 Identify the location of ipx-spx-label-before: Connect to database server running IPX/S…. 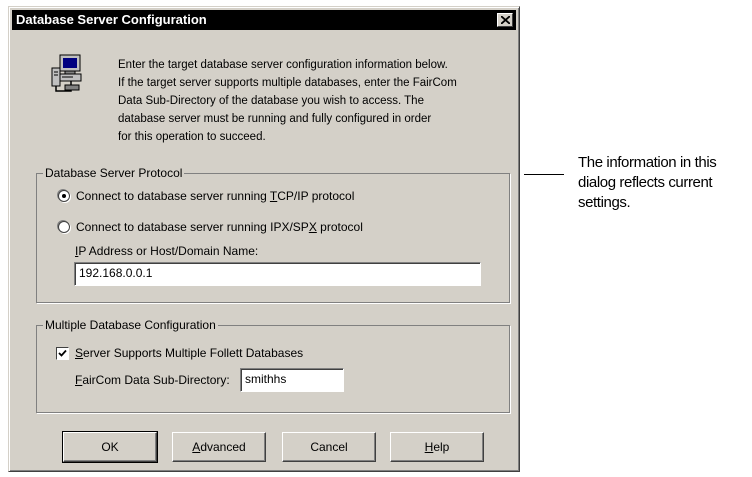
(192, 227).